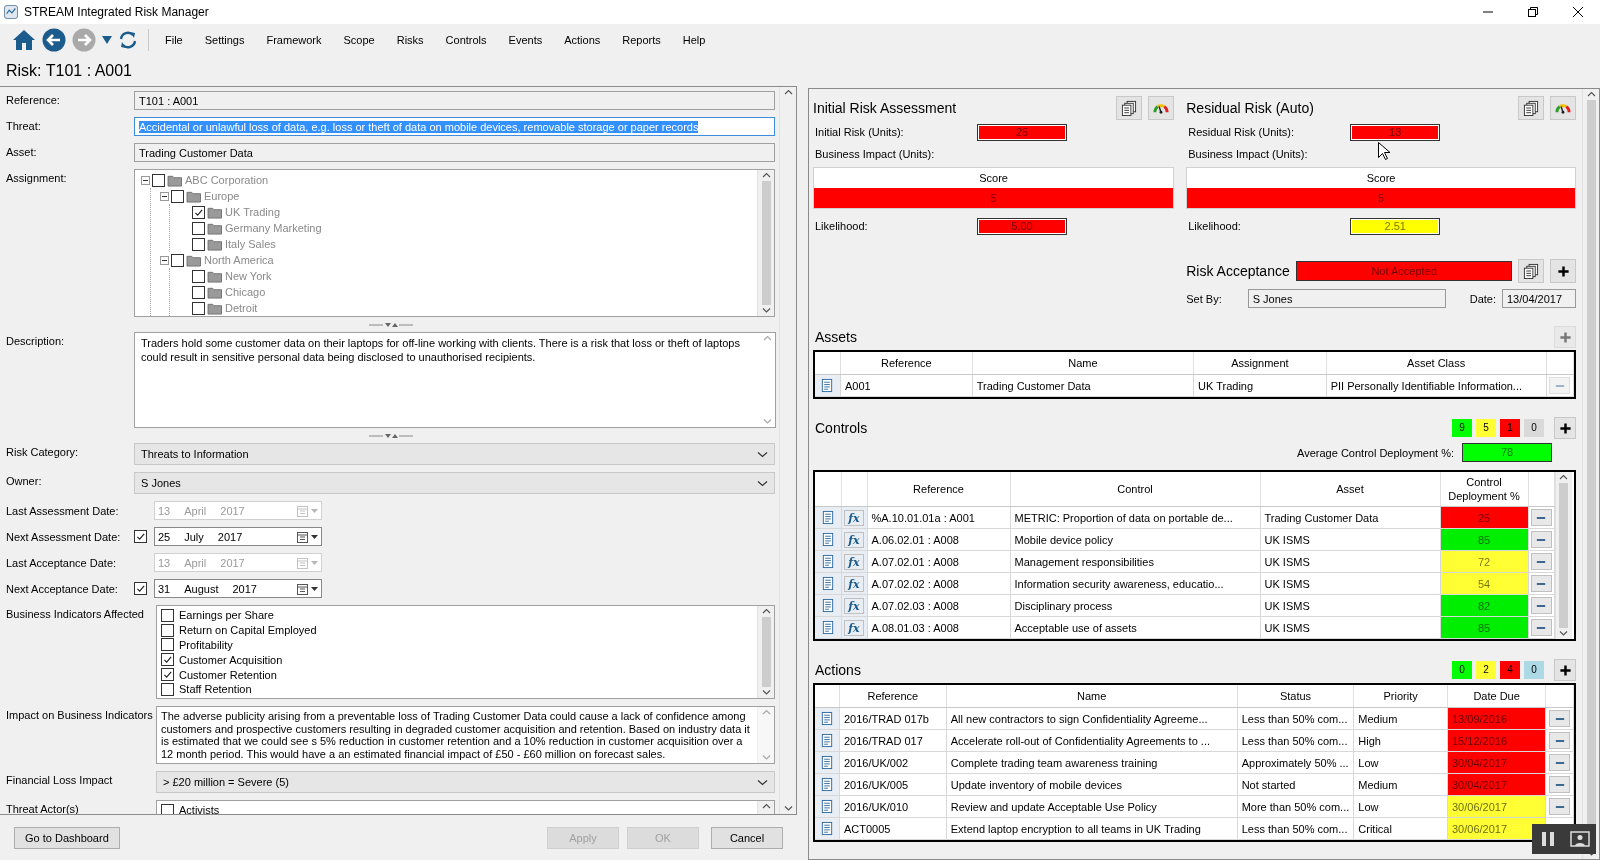  I want to click on footer-button: Go to Dashboard, so click(67, 837).